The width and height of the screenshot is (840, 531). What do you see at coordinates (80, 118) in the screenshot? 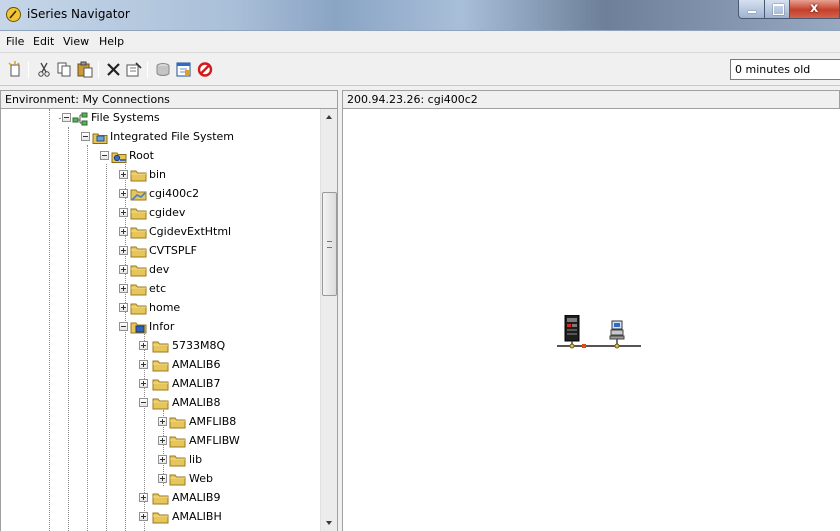
I see `file-systems-icon` at bounding box center [80, 118].